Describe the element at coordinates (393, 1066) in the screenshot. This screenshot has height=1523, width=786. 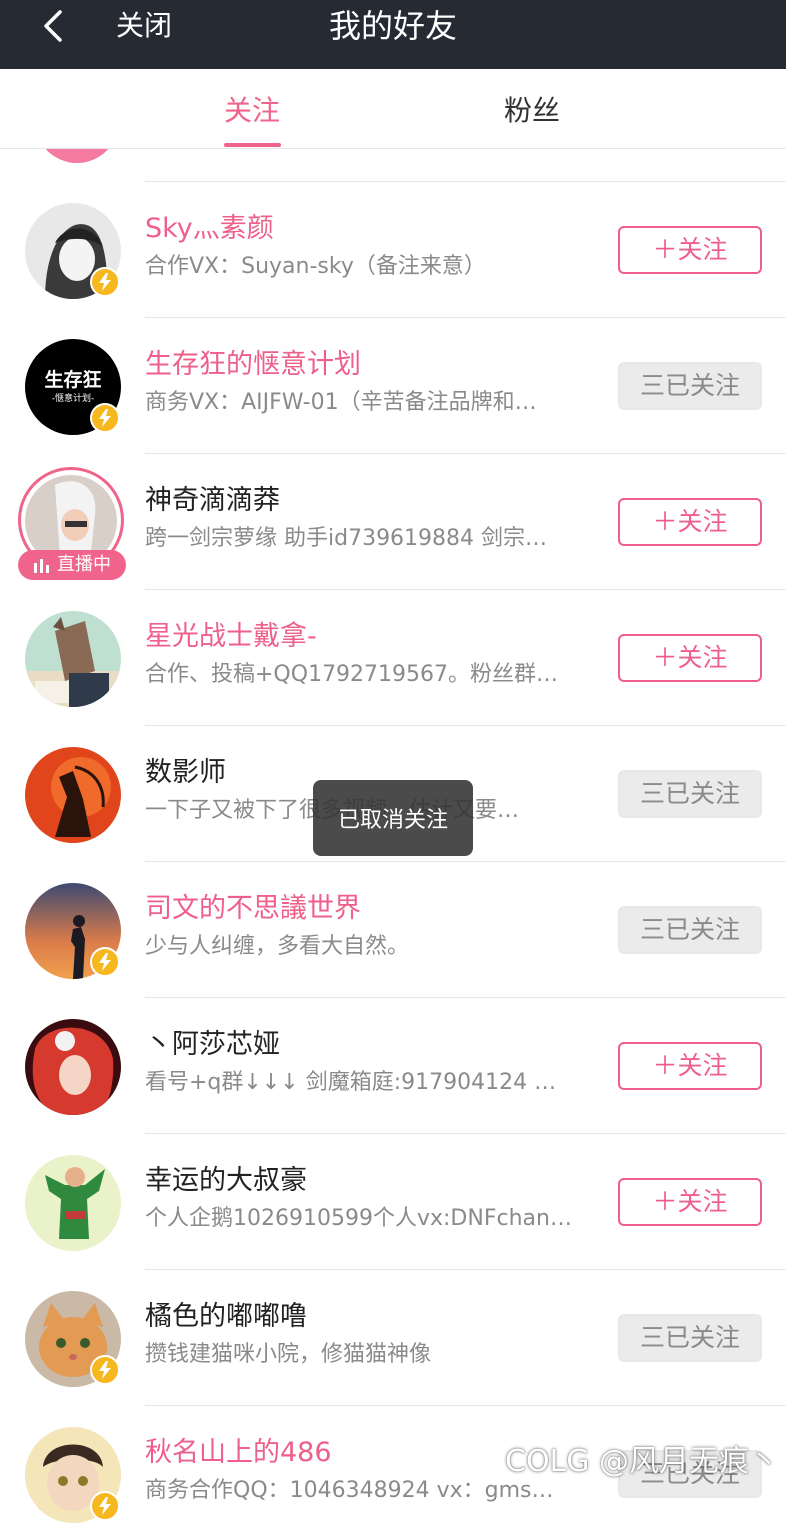
I see `list-item: 丶阿莎芯娅 看号+q群↓↓↓ 剑魔箱庭:917904124 小… ＋关注` at that location.